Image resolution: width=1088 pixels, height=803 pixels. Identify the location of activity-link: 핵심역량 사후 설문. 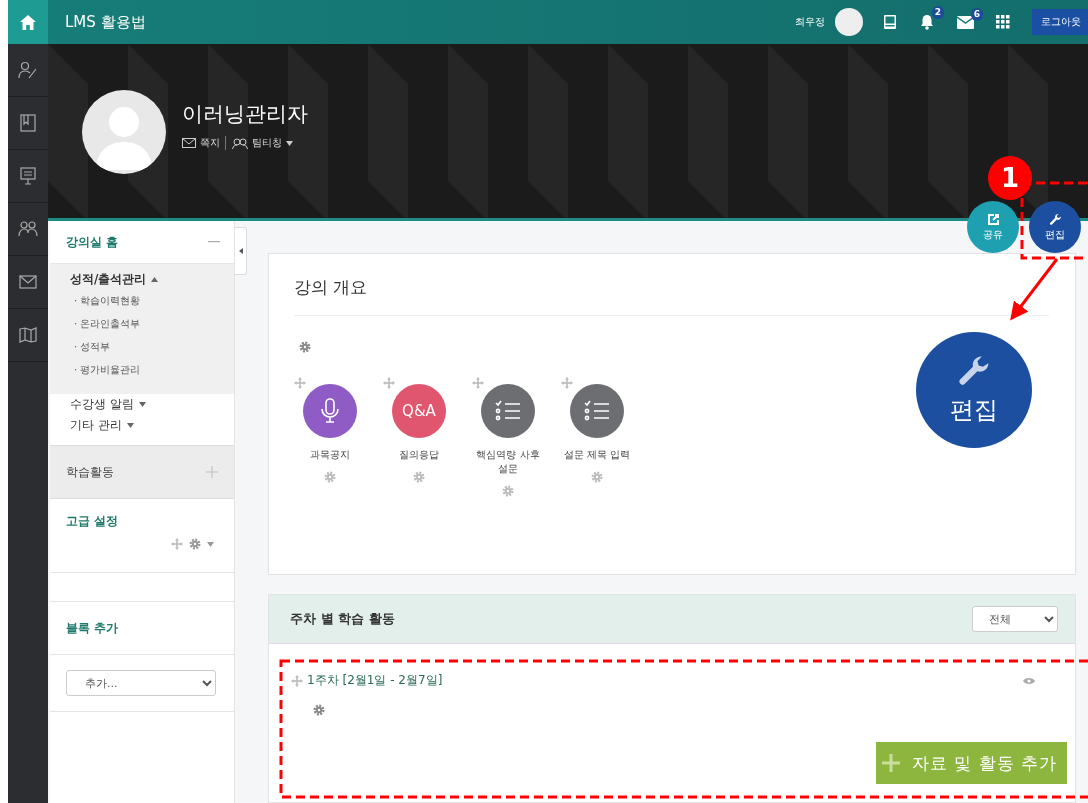
(508, 462).